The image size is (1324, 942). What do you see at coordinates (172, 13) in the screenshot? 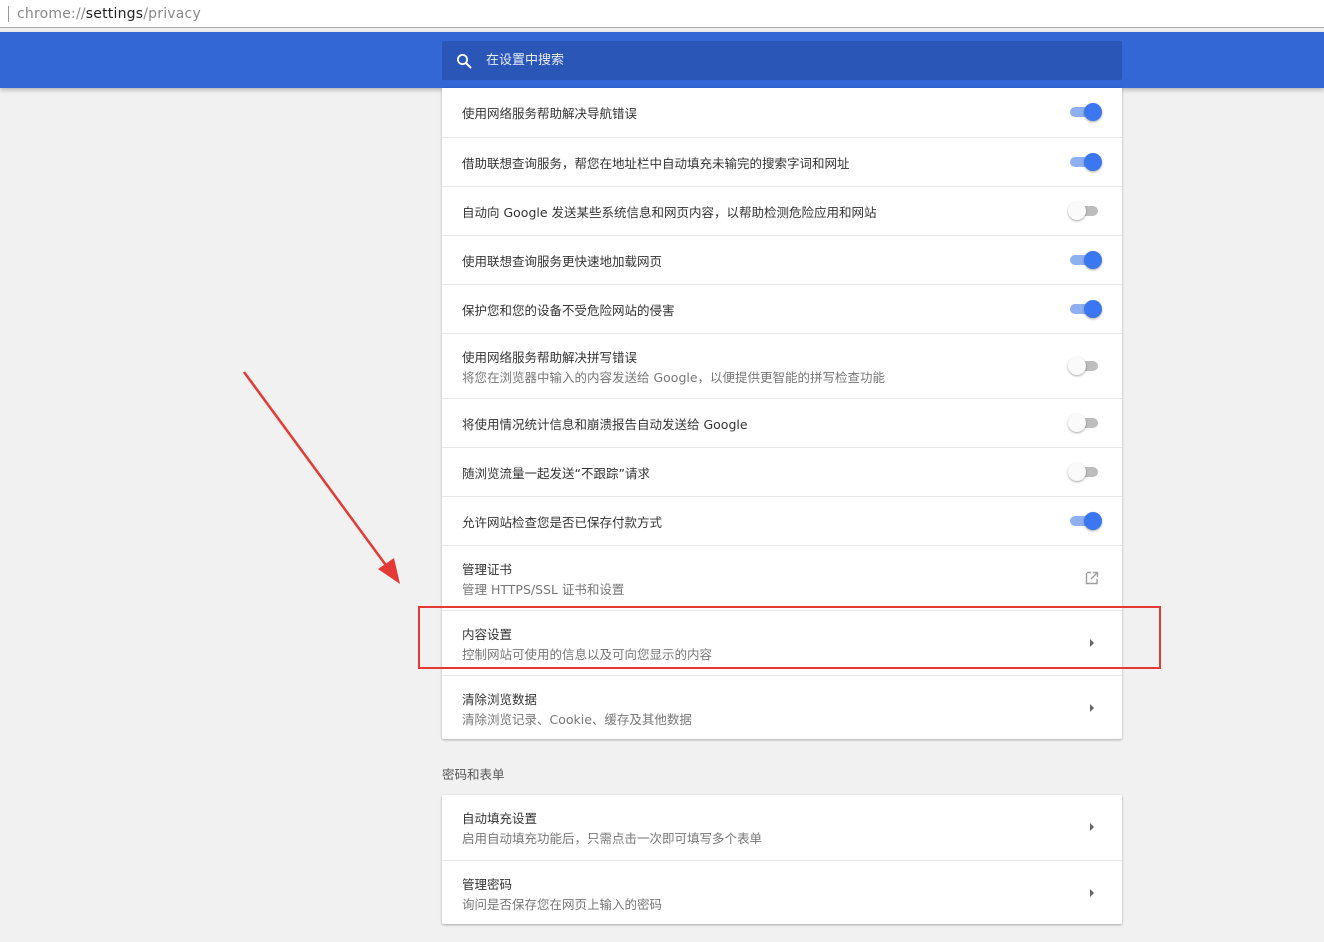
I see `url-path: /privacy` at bounding box center [172, 13].